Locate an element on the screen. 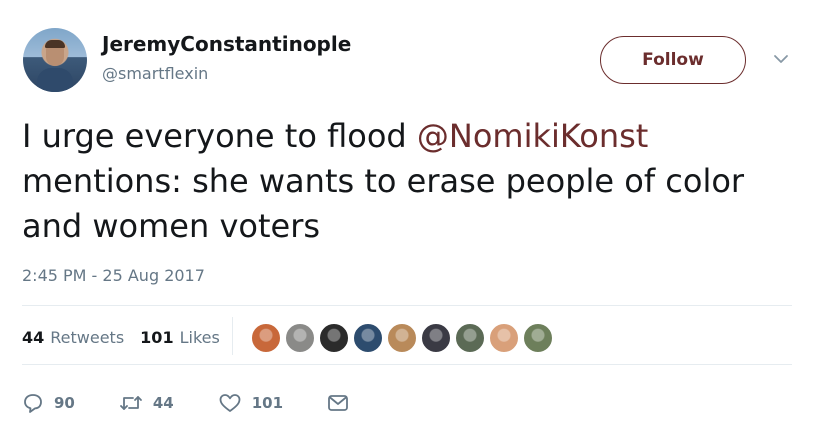 This screenshot has width=820, height=434. message-icon is located at coordinates (338, 403).